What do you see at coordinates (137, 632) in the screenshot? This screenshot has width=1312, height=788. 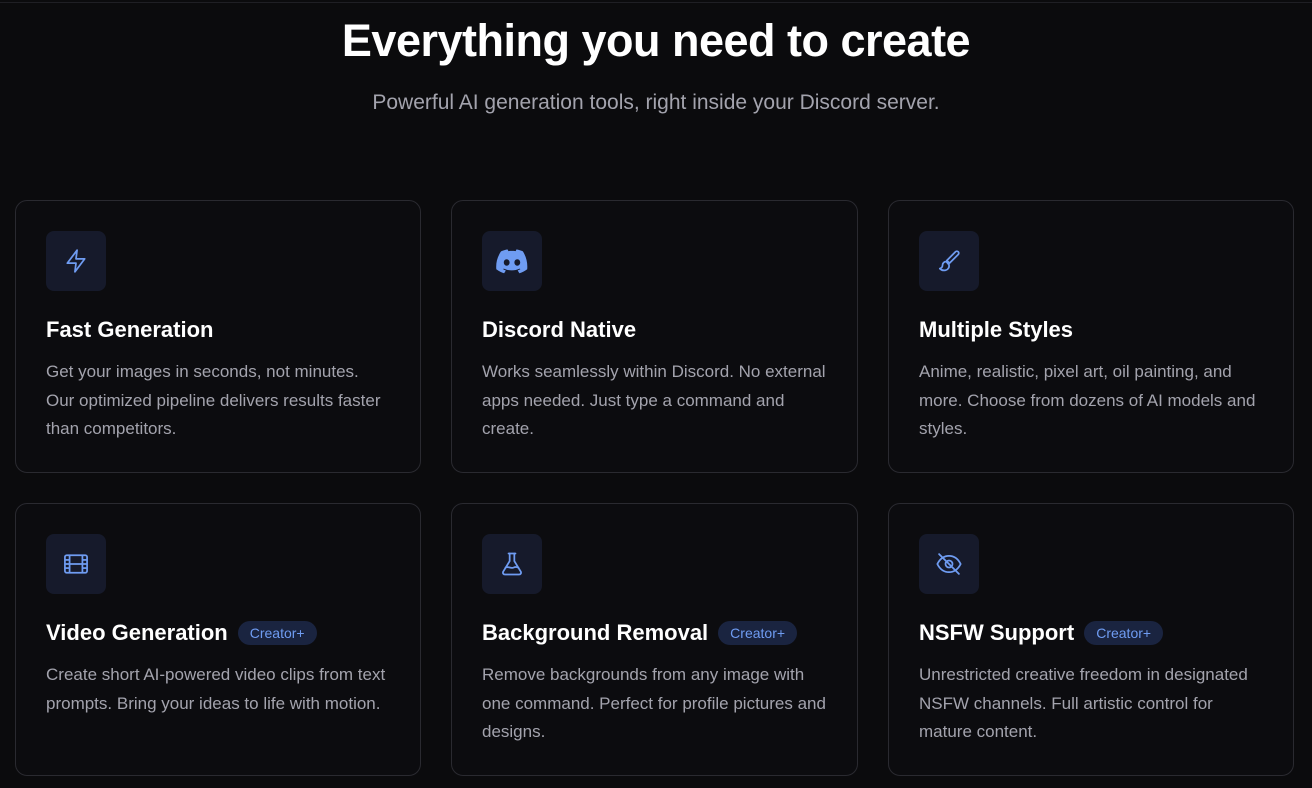 I see `feature-title: Video Generation` at bounding box center [137, 632].